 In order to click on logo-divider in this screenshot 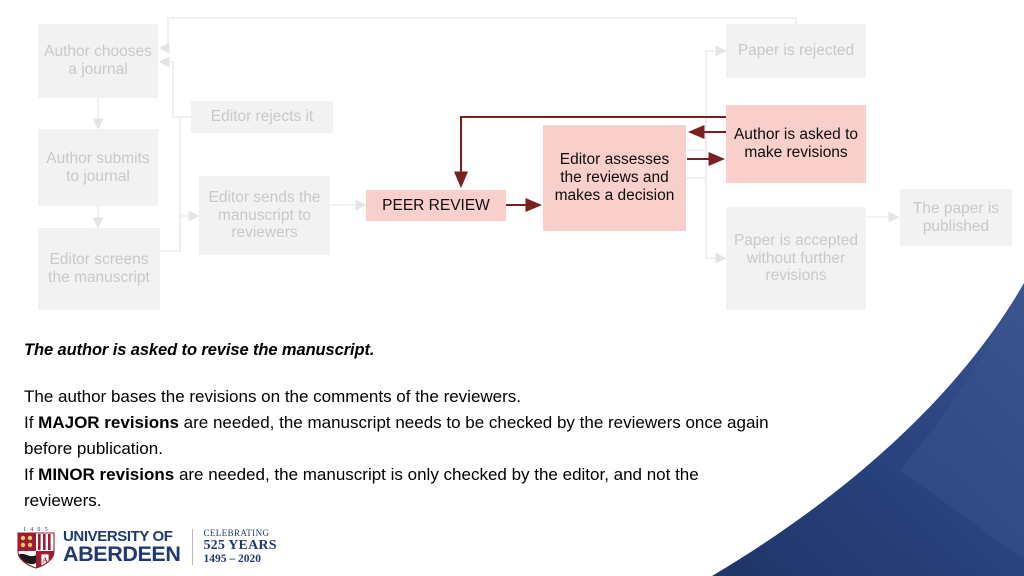, I will do `click(193, 547)`.